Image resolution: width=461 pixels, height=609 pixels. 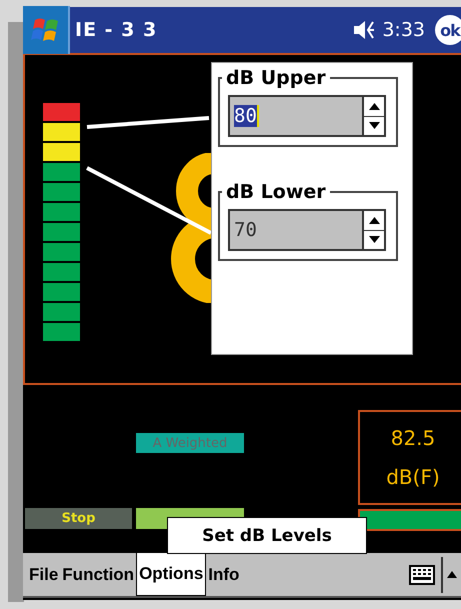 I want to click on group-label: dB Lower, so click(x=276, y=192).